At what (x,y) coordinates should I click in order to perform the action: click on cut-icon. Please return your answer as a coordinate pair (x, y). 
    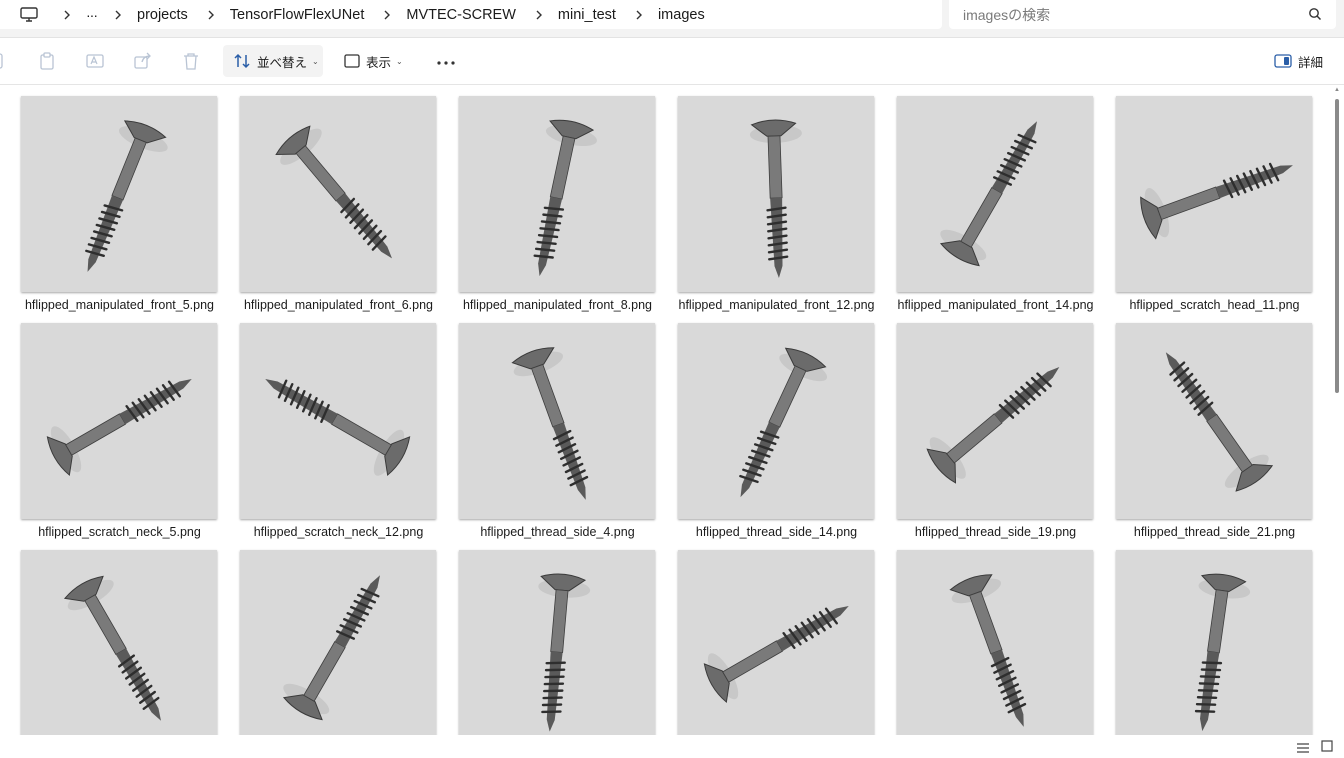
    Looking at the image, I should click on (6, 61).